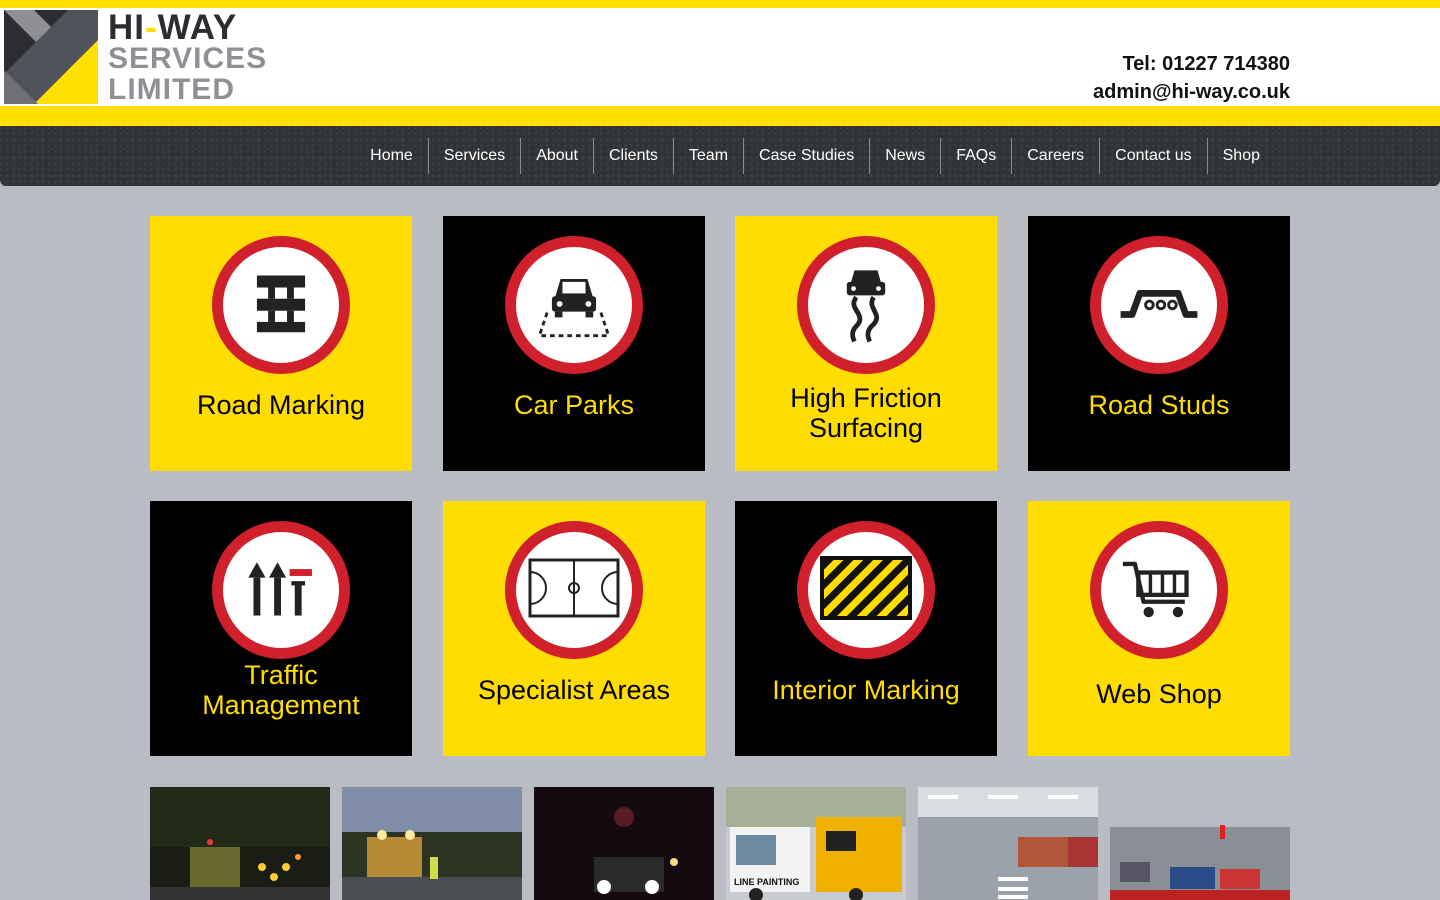 The height and width of the screenshot is (900, 1440). I want to click on nav-item-careers: Careers, so click(1055, 156).